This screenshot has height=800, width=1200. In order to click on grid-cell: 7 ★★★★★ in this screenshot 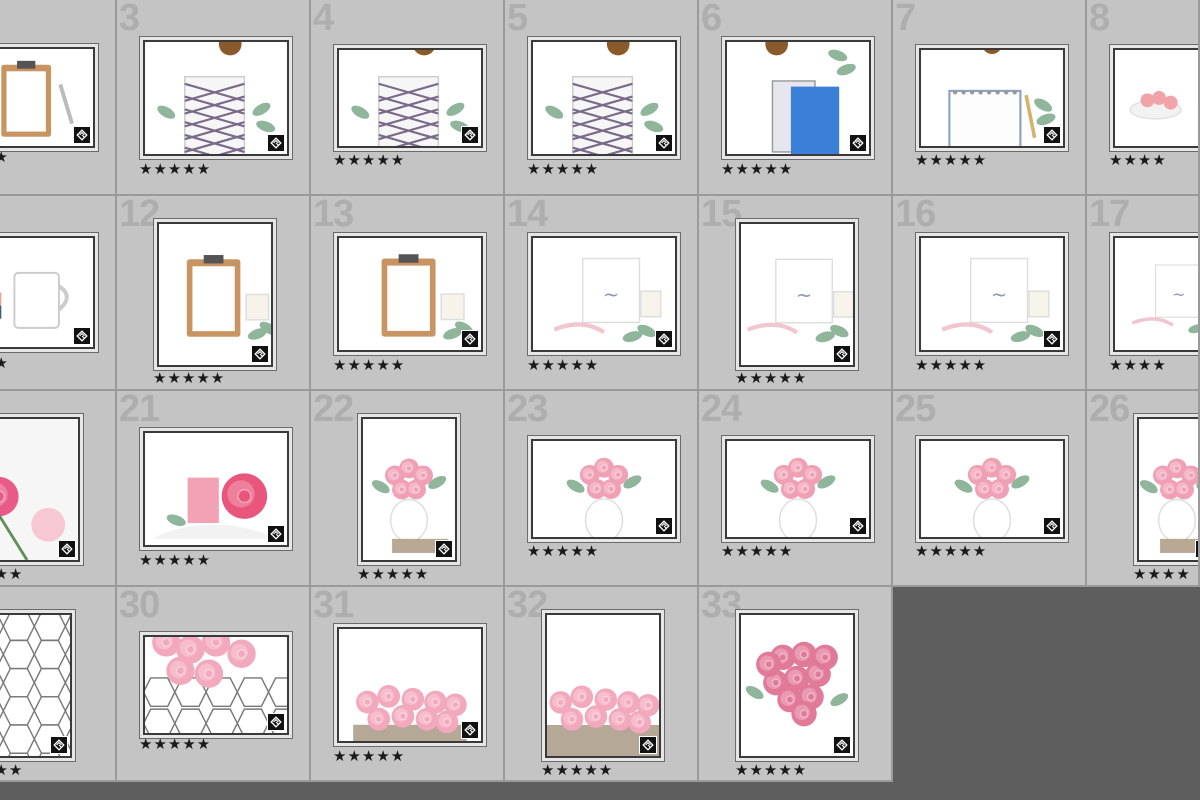, I will do `click(990, 98)`.